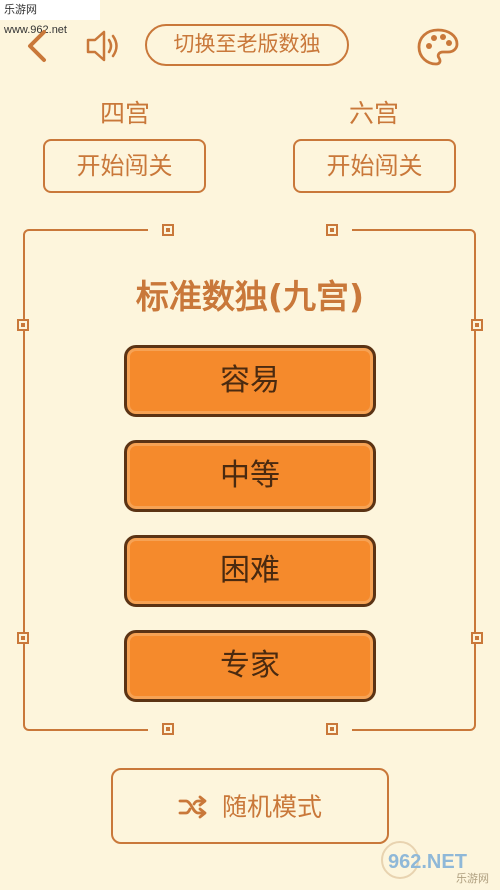 This screenshot has width=500, height=890. Describe the element at coordinates (250, 571) in the screenshot. I see `hard-button: 困难` at that location.